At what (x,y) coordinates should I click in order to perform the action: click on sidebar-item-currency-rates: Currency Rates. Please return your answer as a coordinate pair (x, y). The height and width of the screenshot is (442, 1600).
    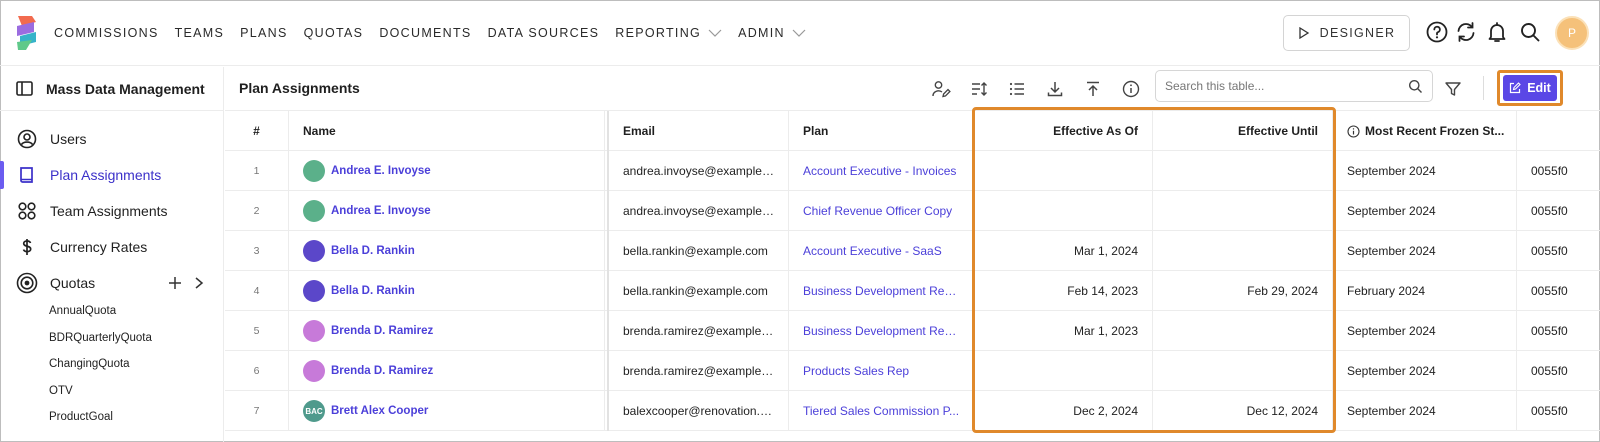
    Looking at the image, I should click on (112, 247).